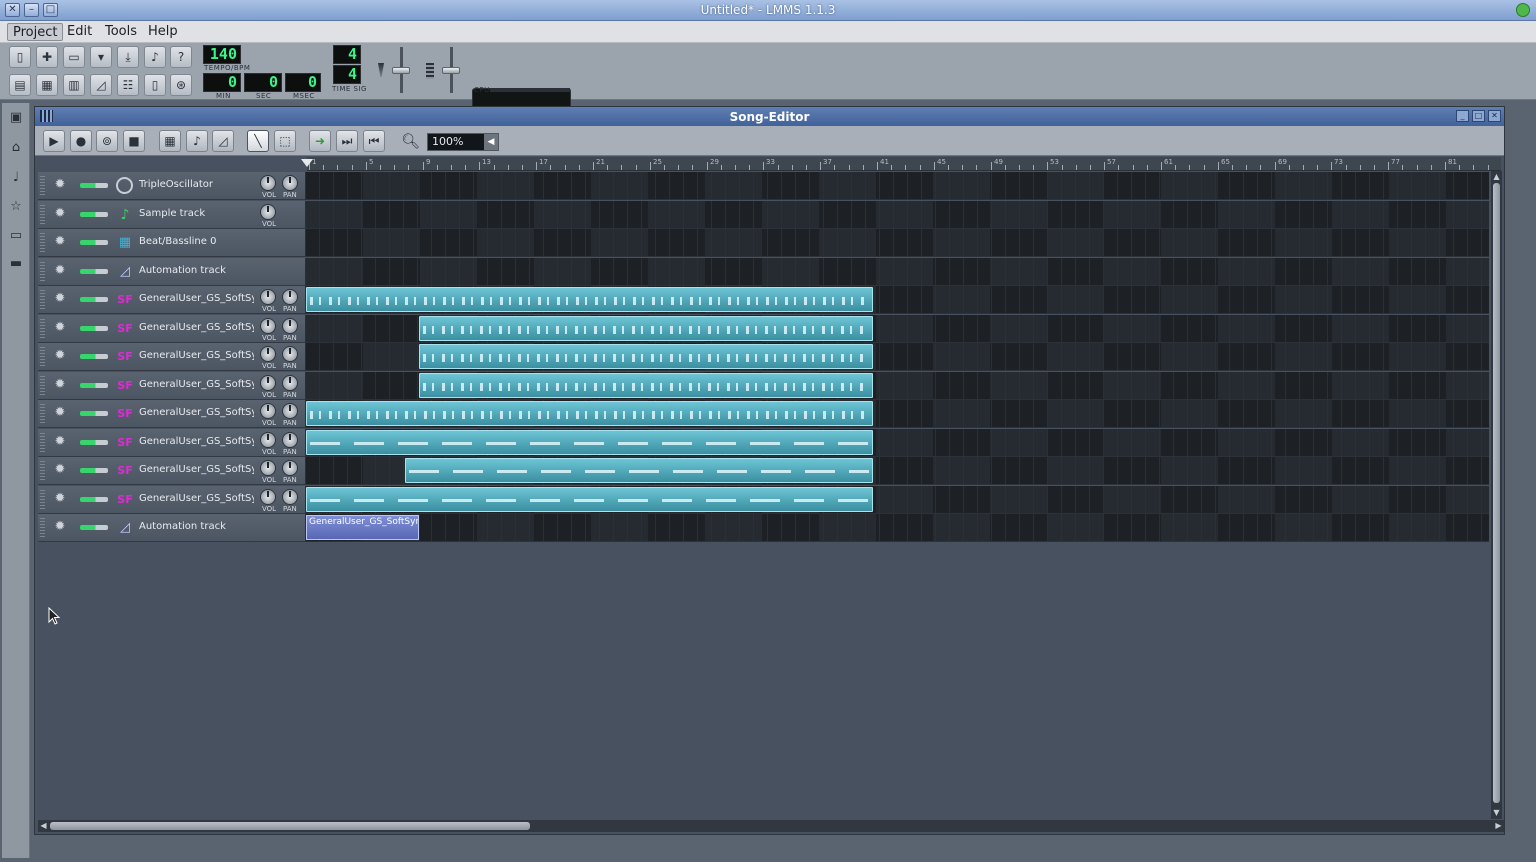 The height and width of the screenshot is (862, 1536). I want to click on edit-mode-icon: ⬚, so click(285, 141).